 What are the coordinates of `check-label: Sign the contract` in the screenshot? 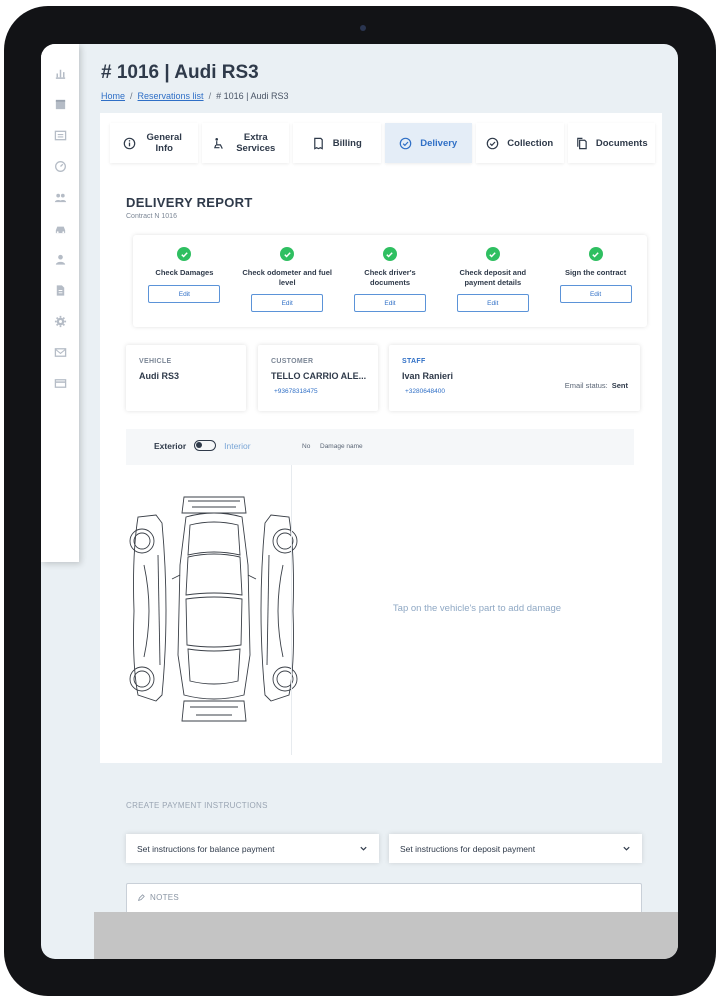 It's located at (595, 272).